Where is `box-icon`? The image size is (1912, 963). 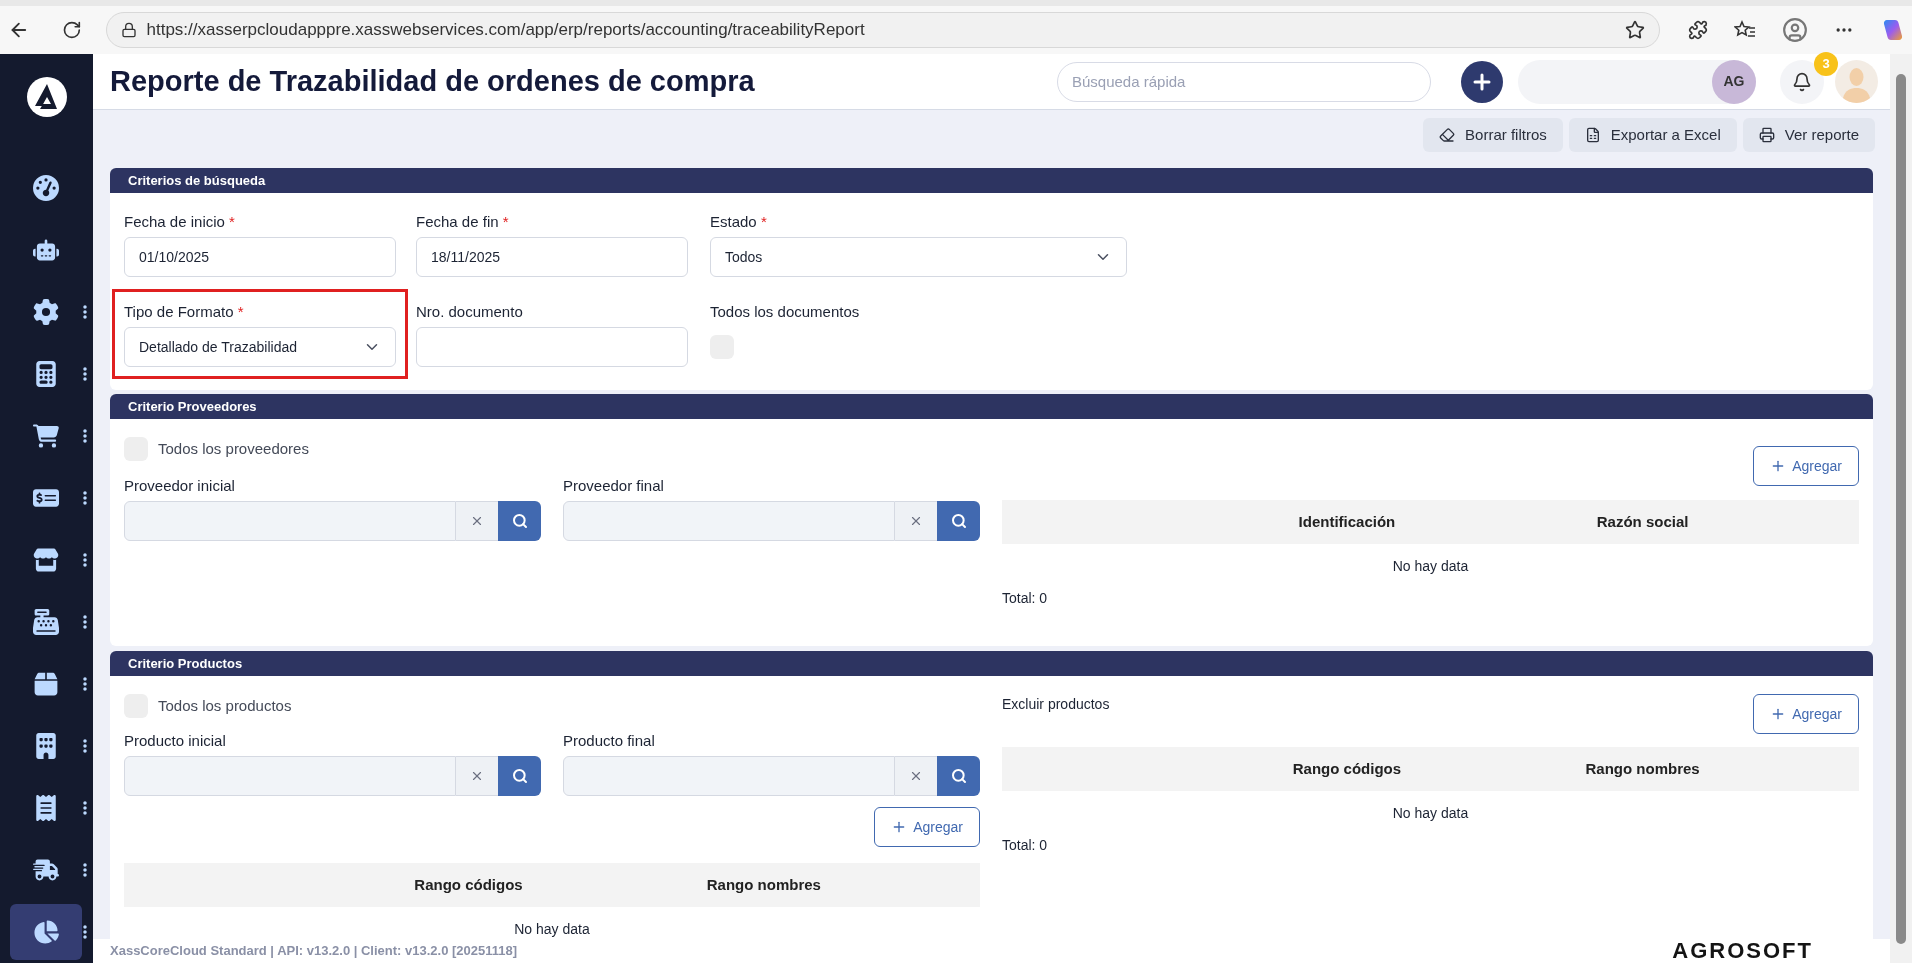 box-icon is located at coordinates (46, 684).